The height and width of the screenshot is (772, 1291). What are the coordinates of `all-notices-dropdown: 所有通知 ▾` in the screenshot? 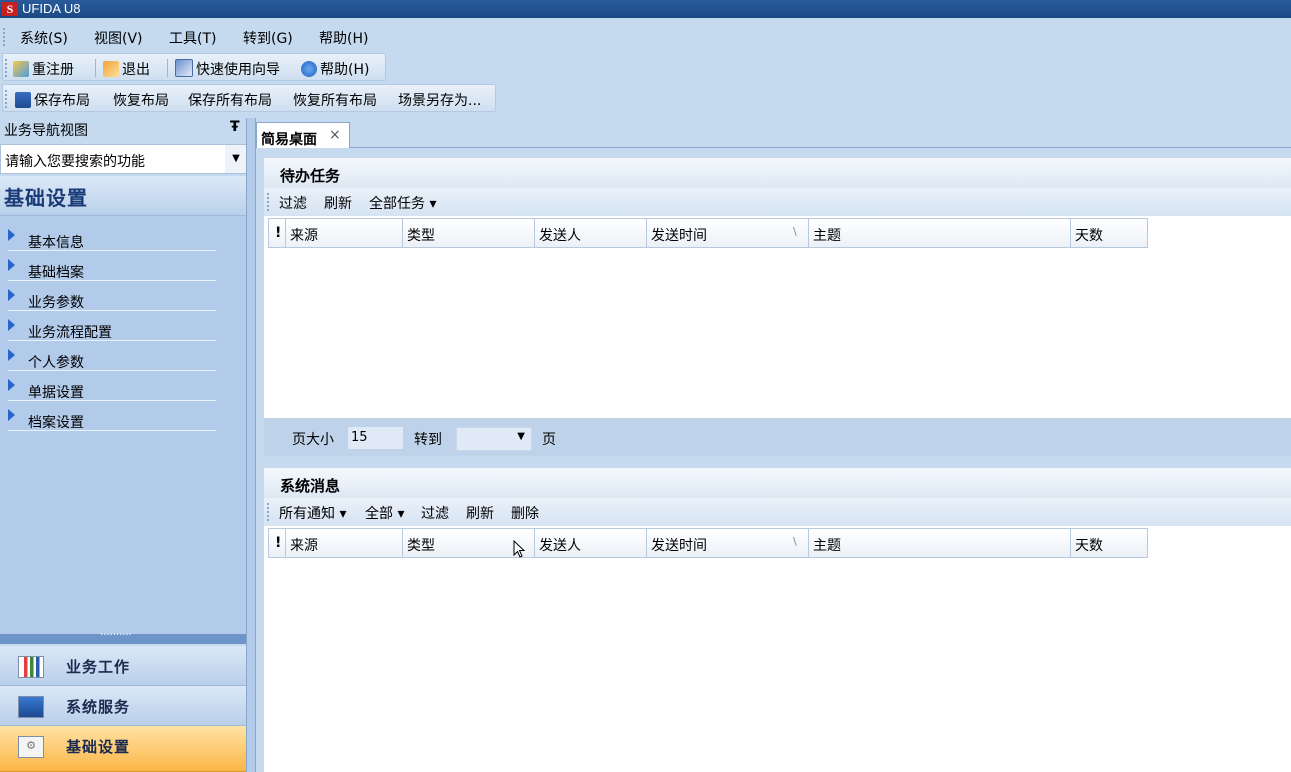 It's located at (312, 513).